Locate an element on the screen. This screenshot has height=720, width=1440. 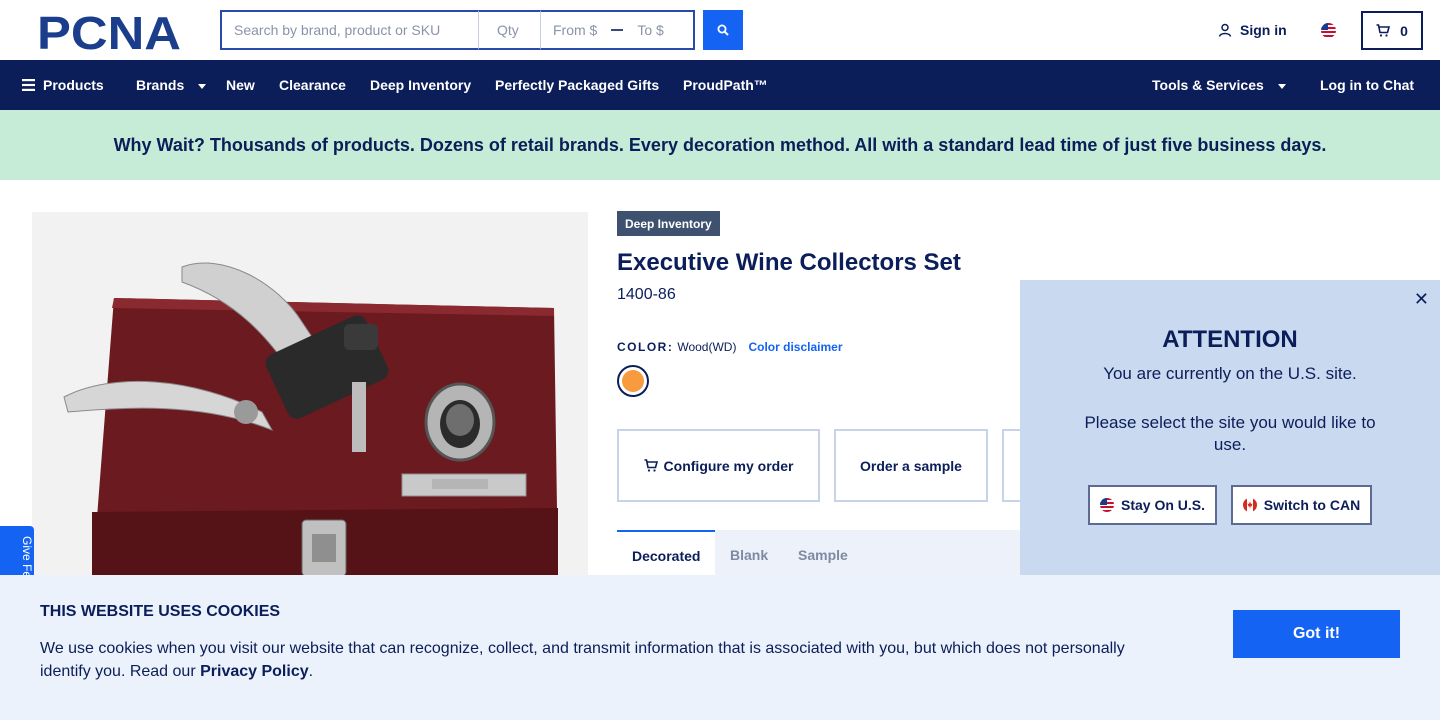
nav-brands-label: Brands is located at coordinates (160, 85).